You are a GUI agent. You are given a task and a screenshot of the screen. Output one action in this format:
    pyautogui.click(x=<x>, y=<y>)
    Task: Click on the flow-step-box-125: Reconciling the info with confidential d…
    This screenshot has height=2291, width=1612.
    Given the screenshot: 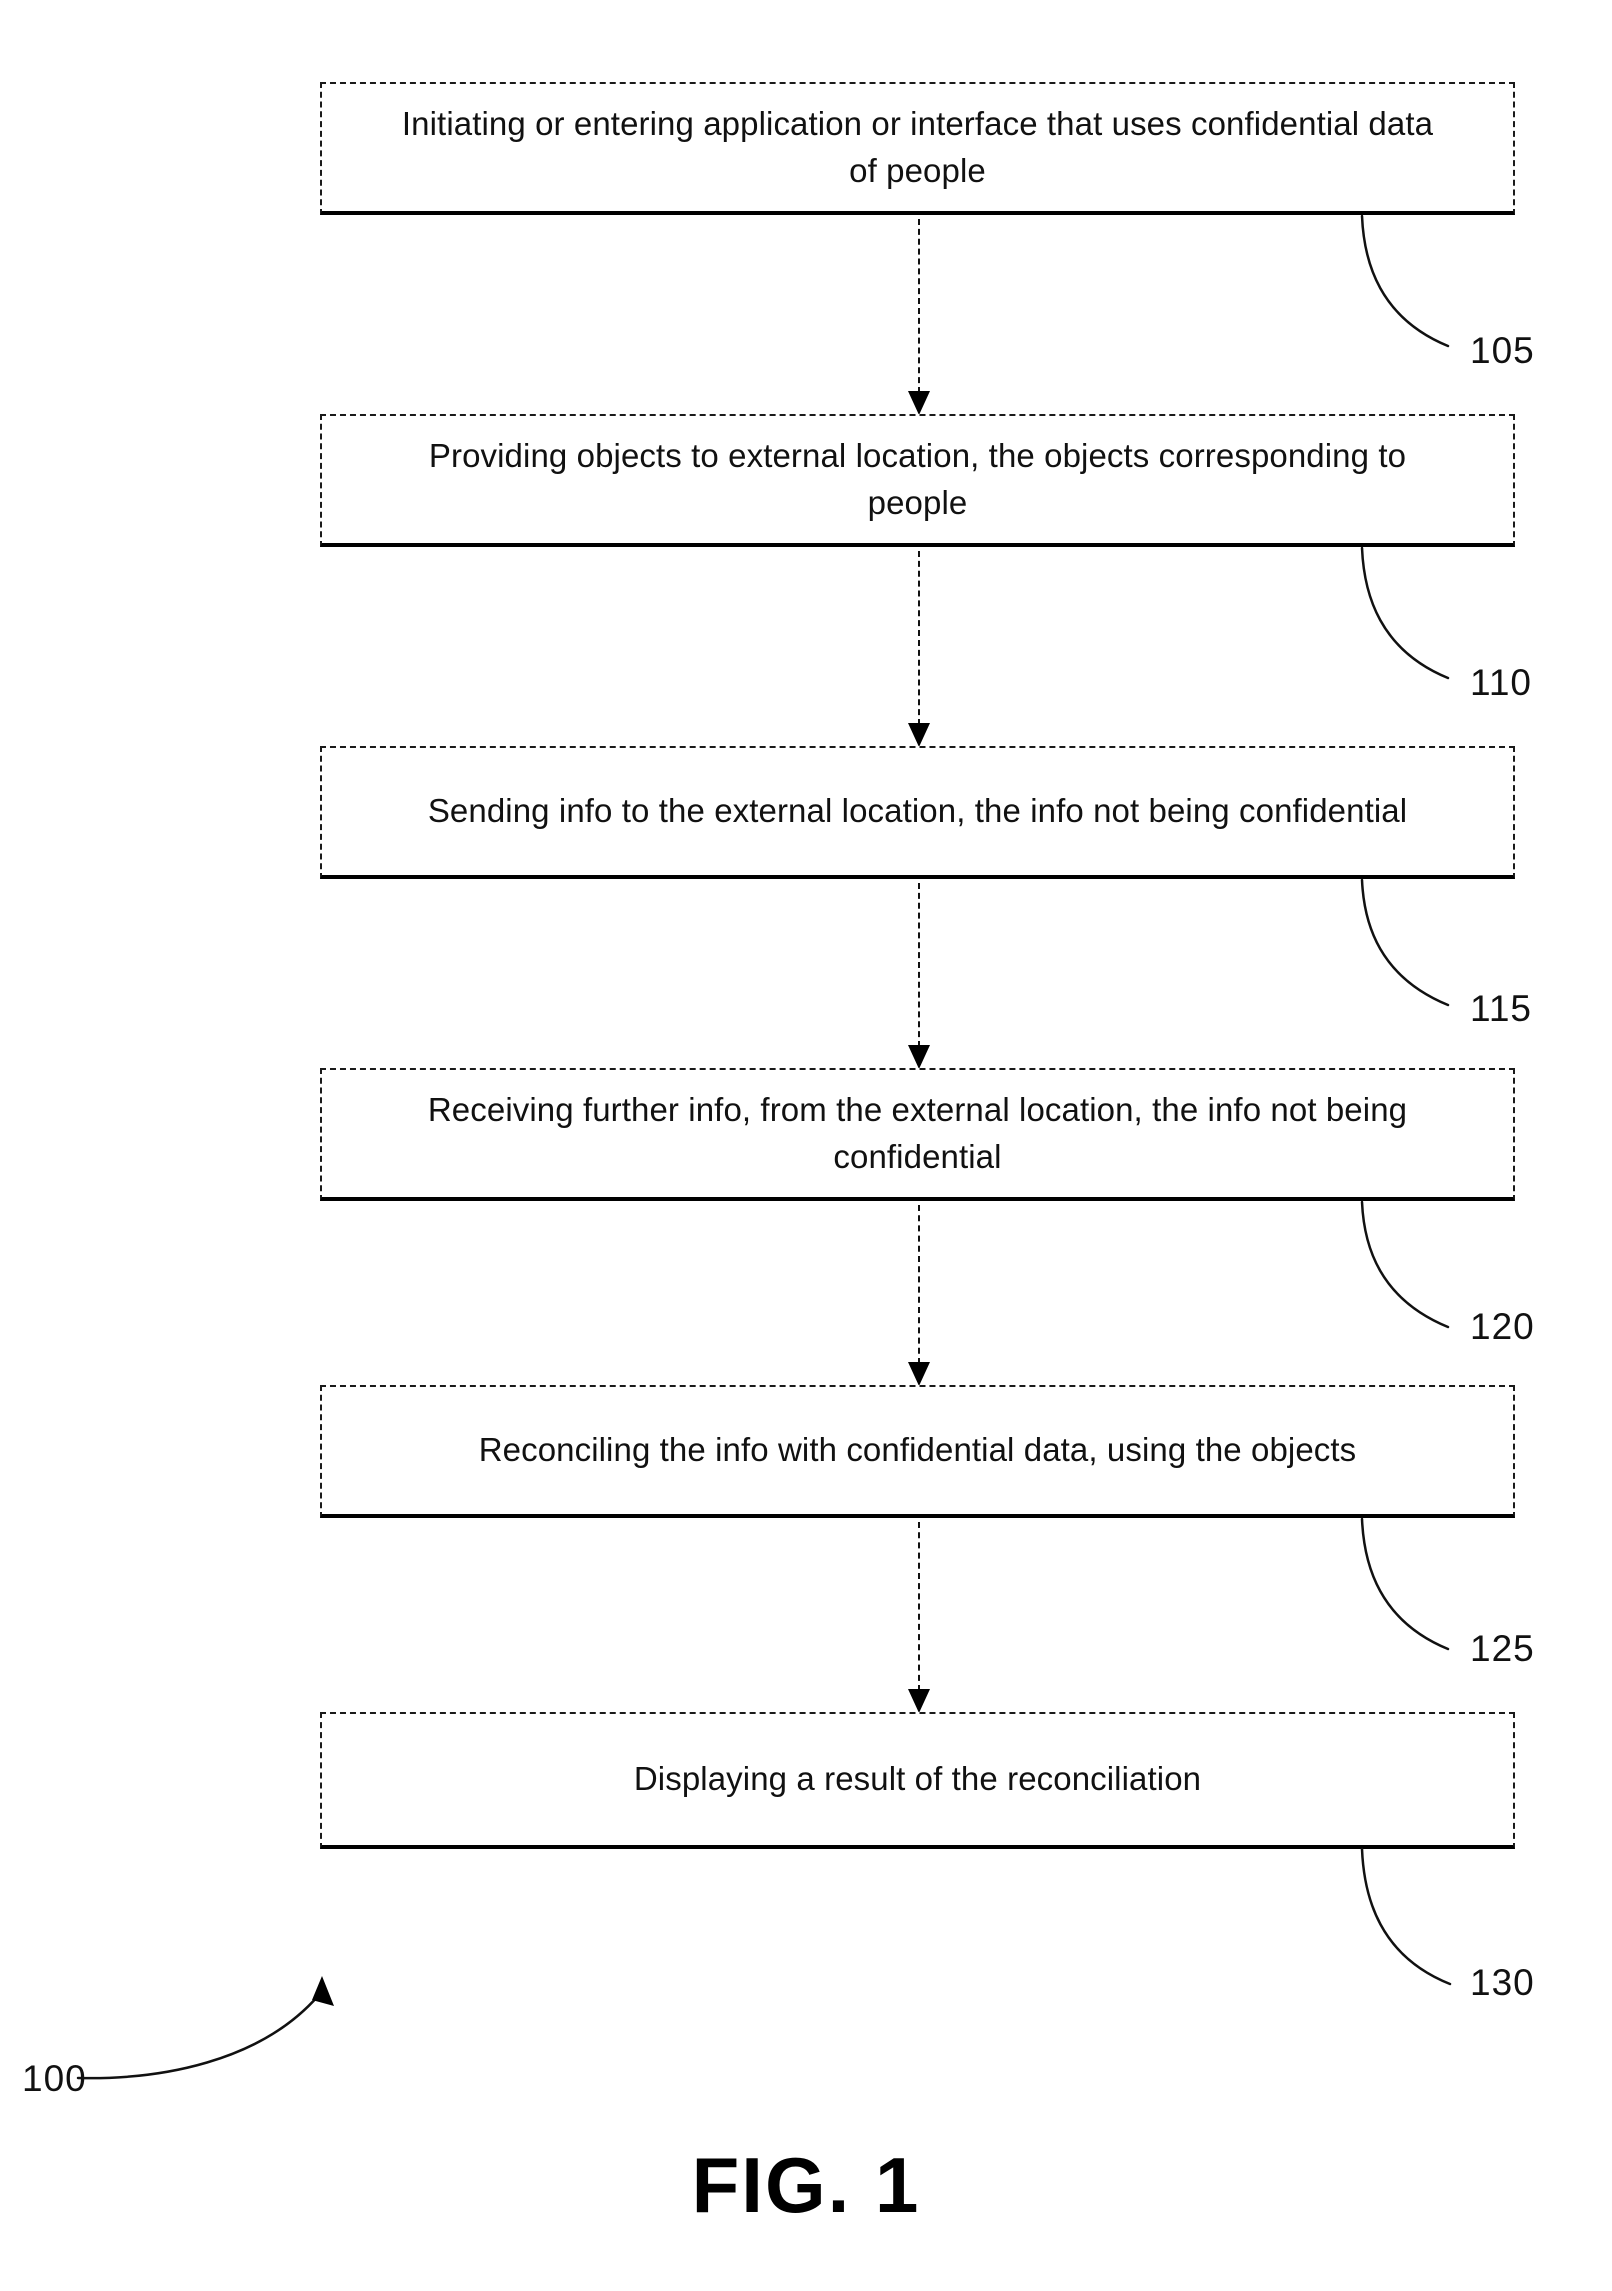 What is the action you would take?
    pyautogui.click(x=917, y=1451)
    